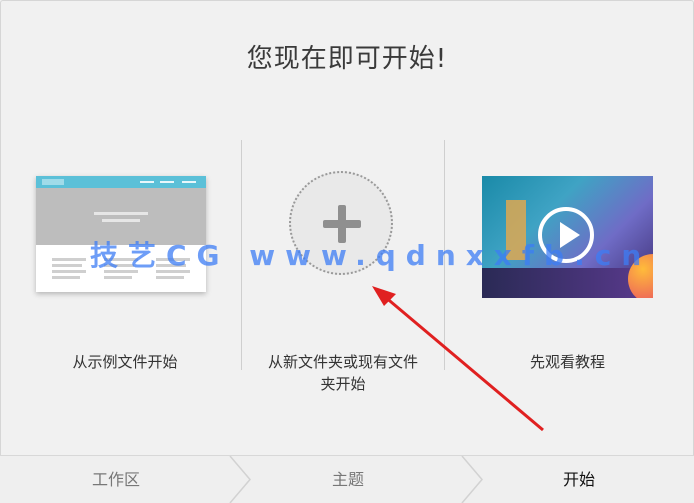 Image resolution: width=694 pixels, height=503 pixels. I want to click on step-label: 主题, so click(347, 479).